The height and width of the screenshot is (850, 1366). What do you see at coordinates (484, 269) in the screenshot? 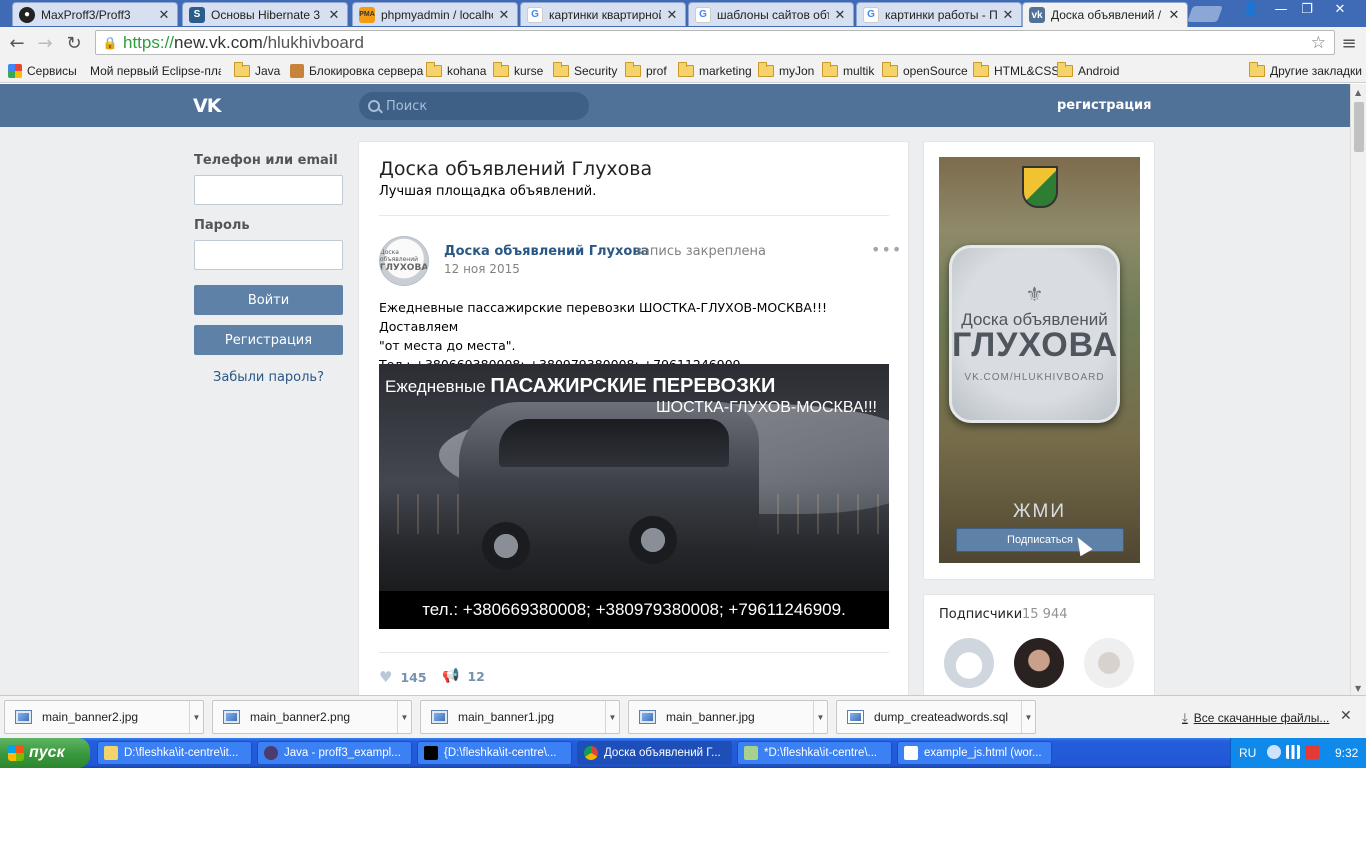
I see `post-date: 12 ноя 2015` at bounding box center [484, 269].